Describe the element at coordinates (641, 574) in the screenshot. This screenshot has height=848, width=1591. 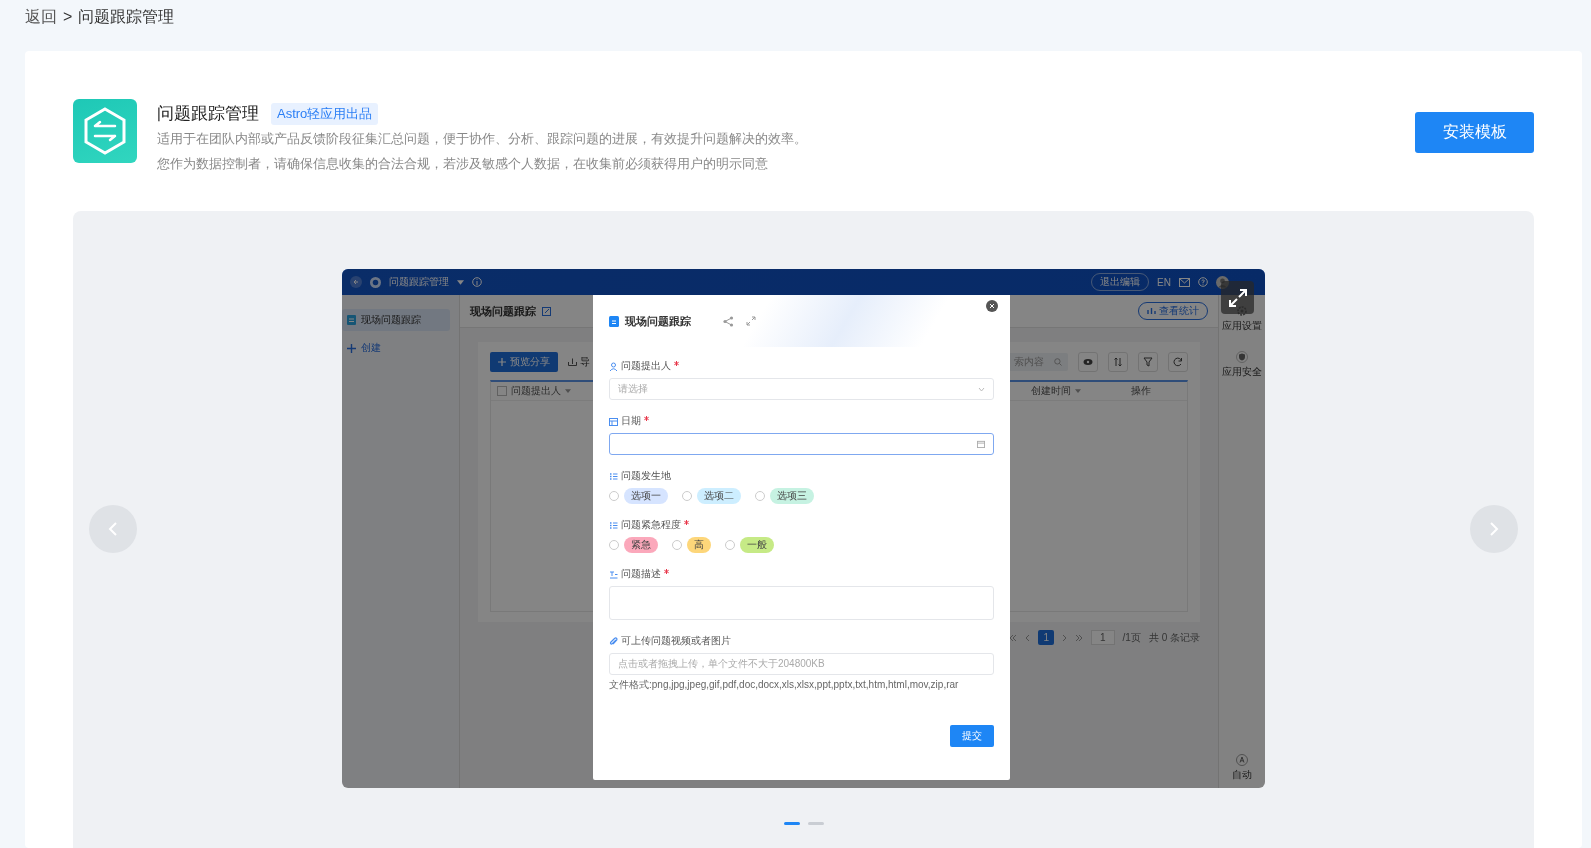
I see `field-label: 问题描述` at that location.